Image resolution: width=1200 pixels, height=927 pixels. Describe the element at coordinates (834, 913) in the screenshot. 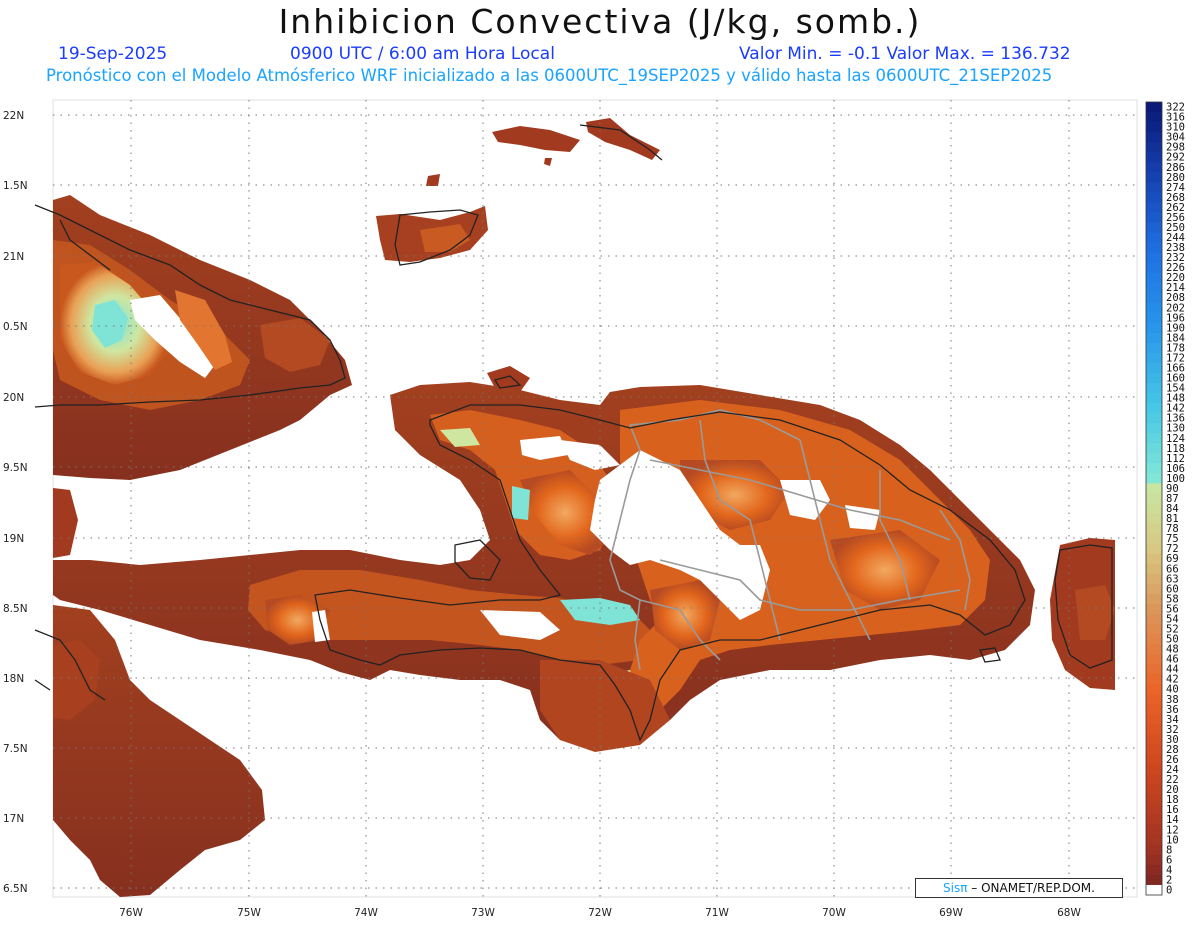

I see `lon-label: 70W` at that location.